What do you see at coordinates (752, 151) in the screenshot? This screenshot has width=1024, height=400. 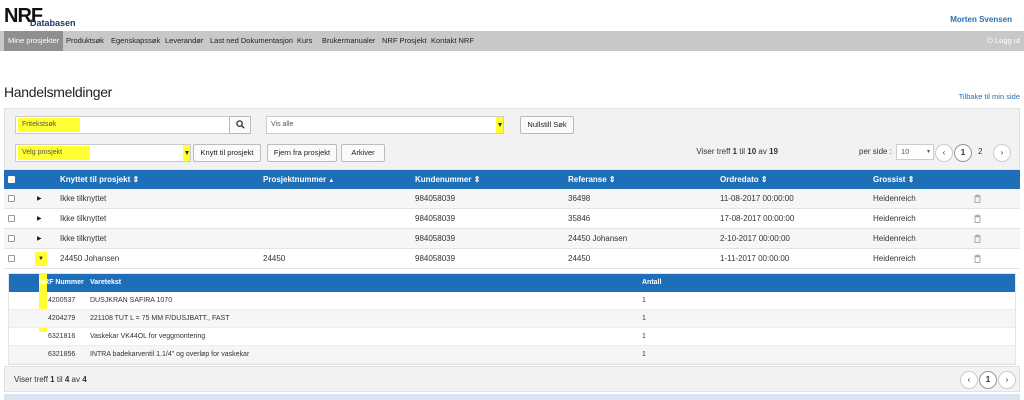 I see `summary-to: 10` at bounding box center [752, 151].